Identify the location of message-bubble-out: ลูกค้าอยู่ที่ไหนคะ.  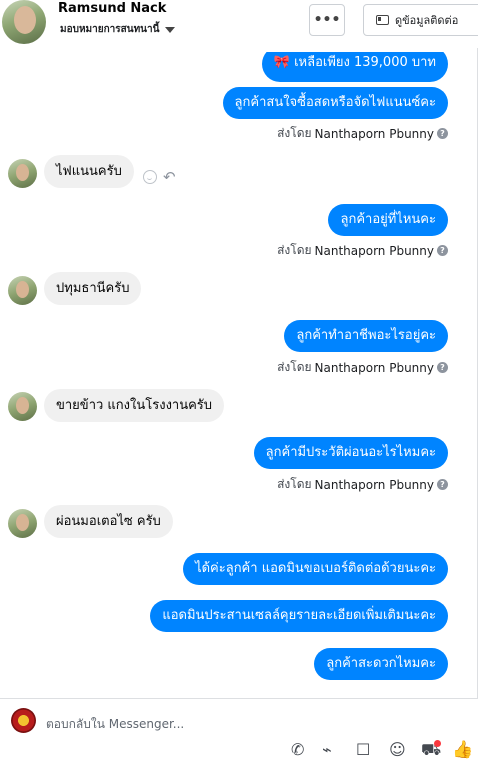
(388, 220).